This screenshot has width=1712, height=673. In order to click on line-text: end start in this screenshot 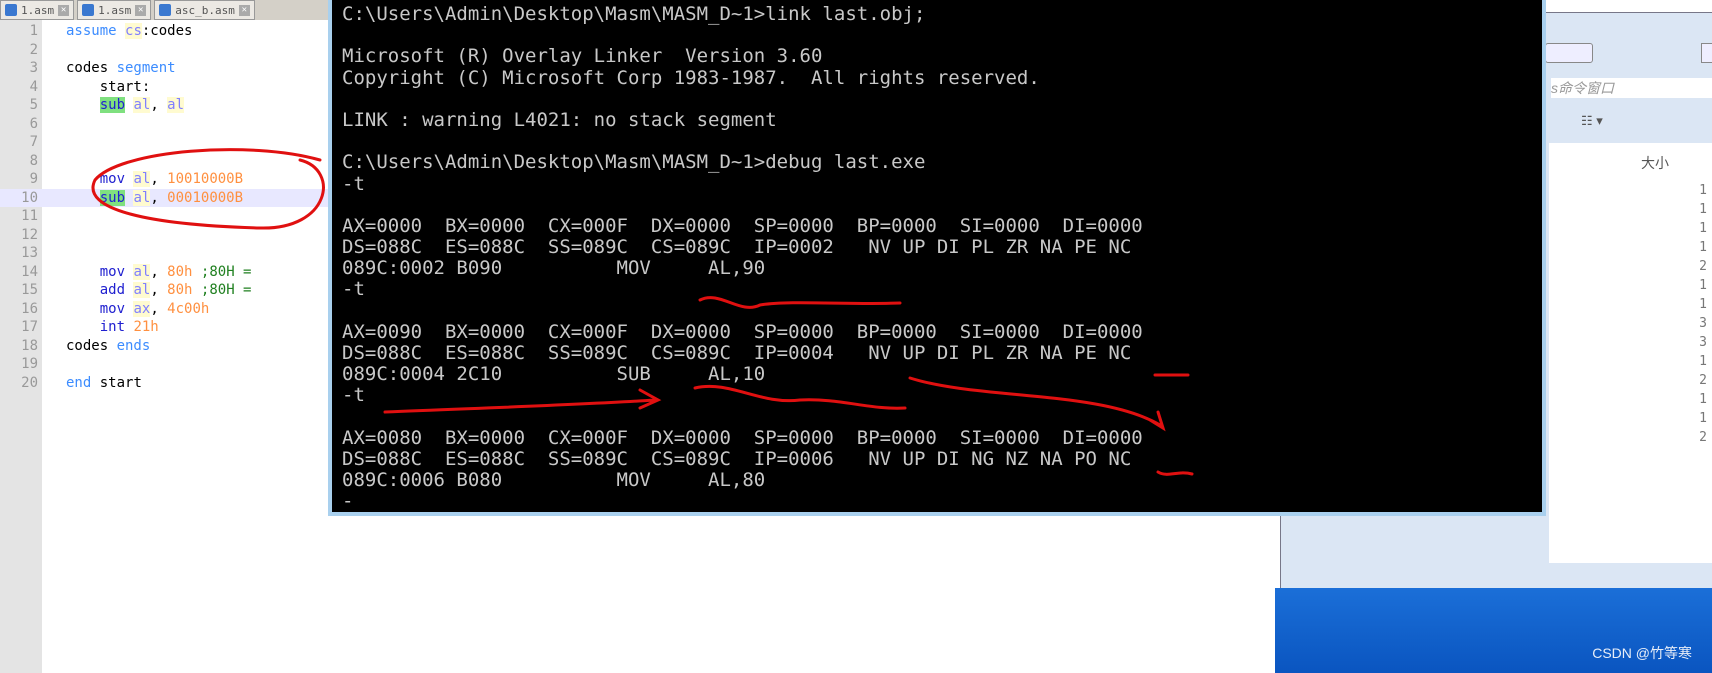, I will do `click(104, 382)`.